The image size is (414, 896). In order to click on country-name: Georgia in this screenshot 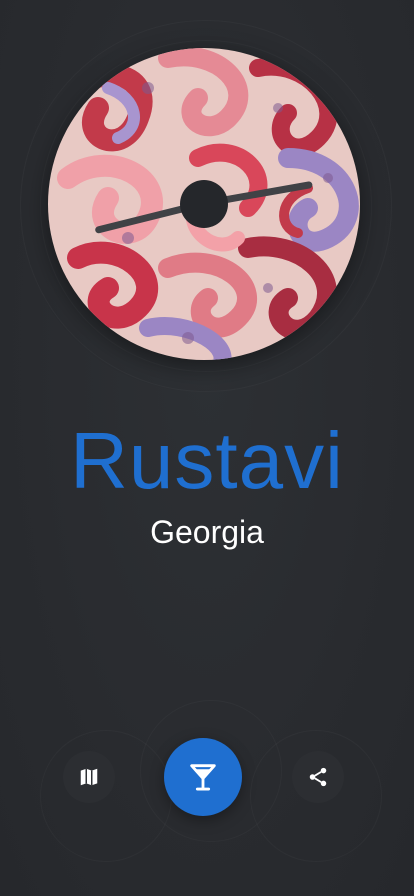, I will do `click(207, 532)`.